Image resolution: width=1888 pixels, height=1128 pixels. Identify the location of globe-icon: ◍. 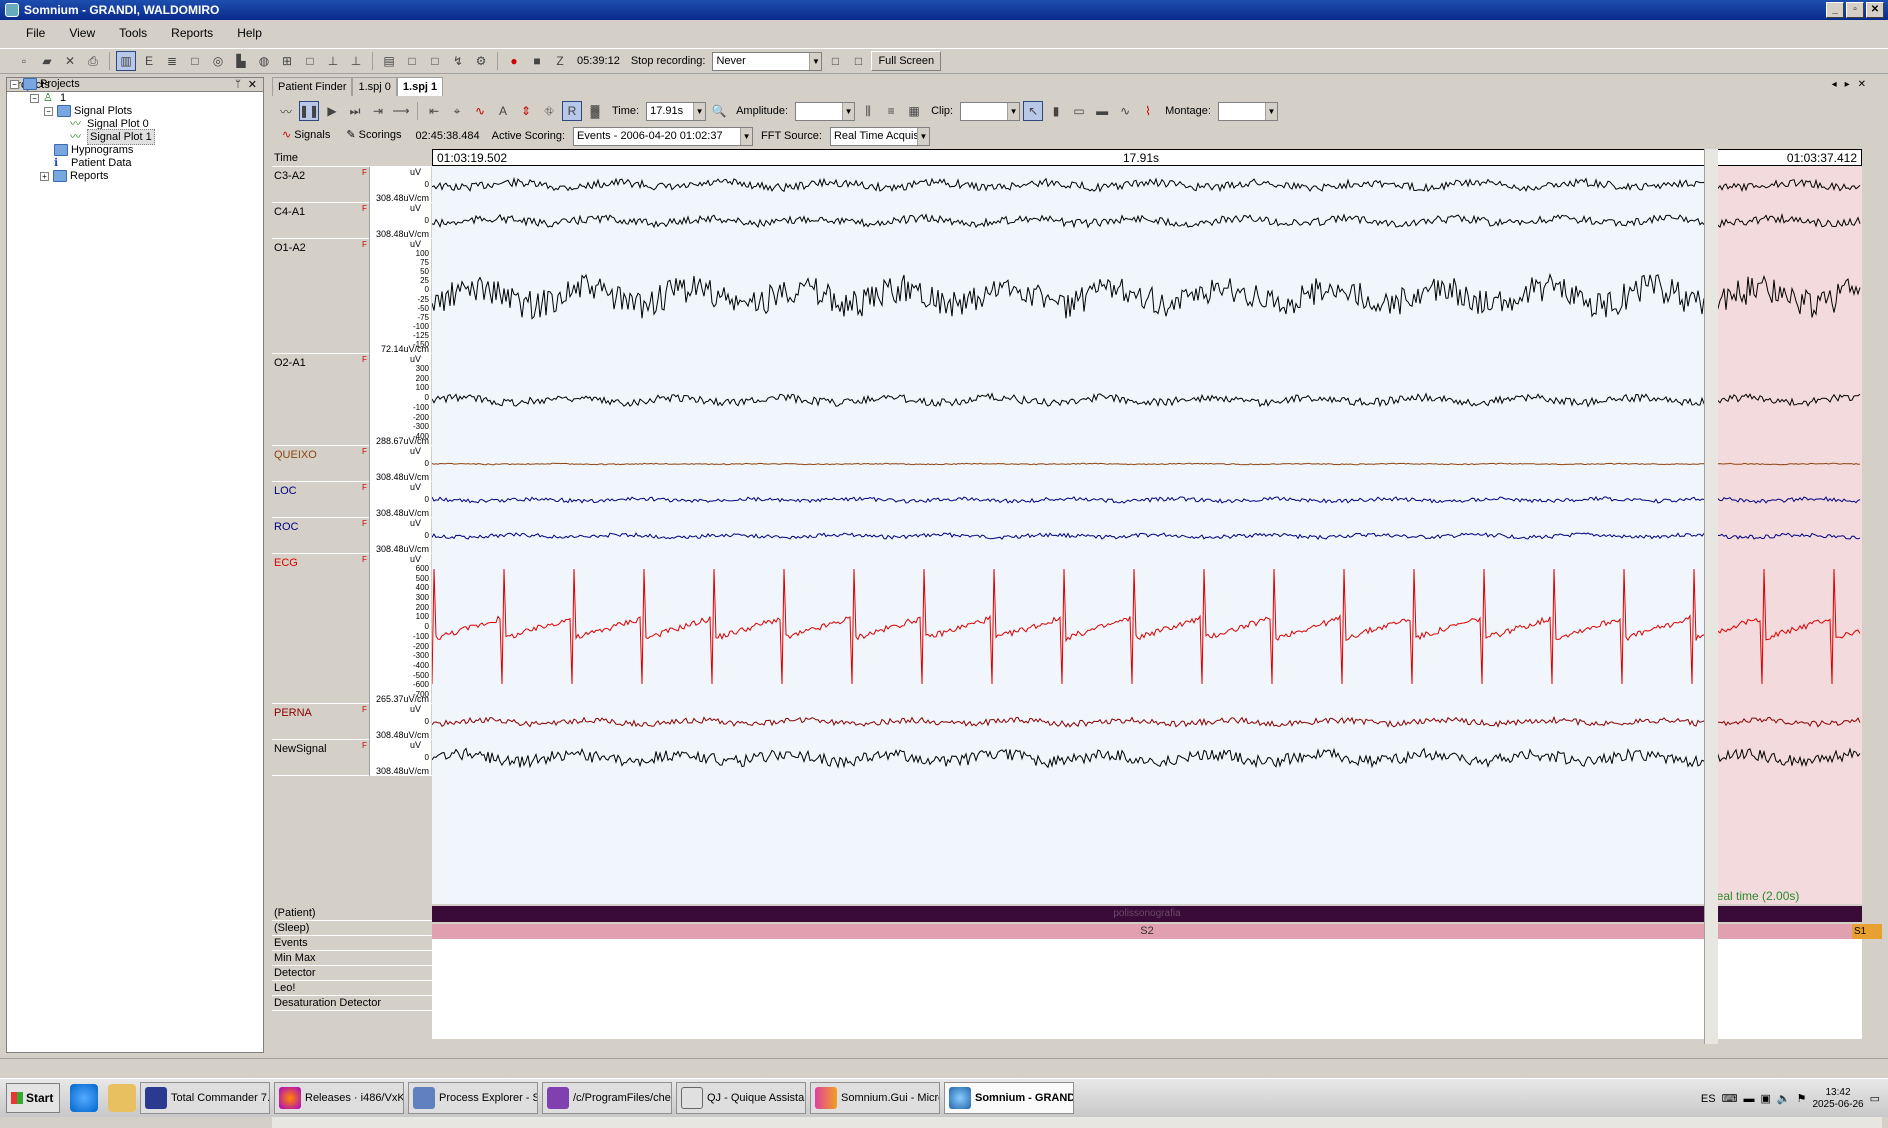
(264, 61).